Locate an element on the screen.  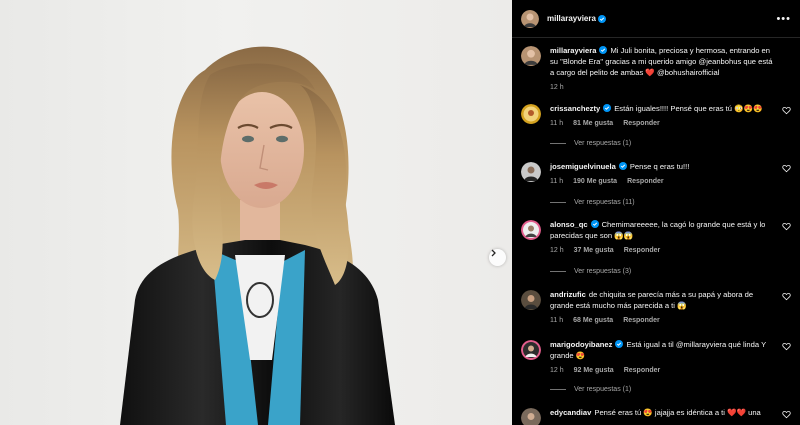
comment-username: josemiguelvinuela is located at coordinates (583, 166).